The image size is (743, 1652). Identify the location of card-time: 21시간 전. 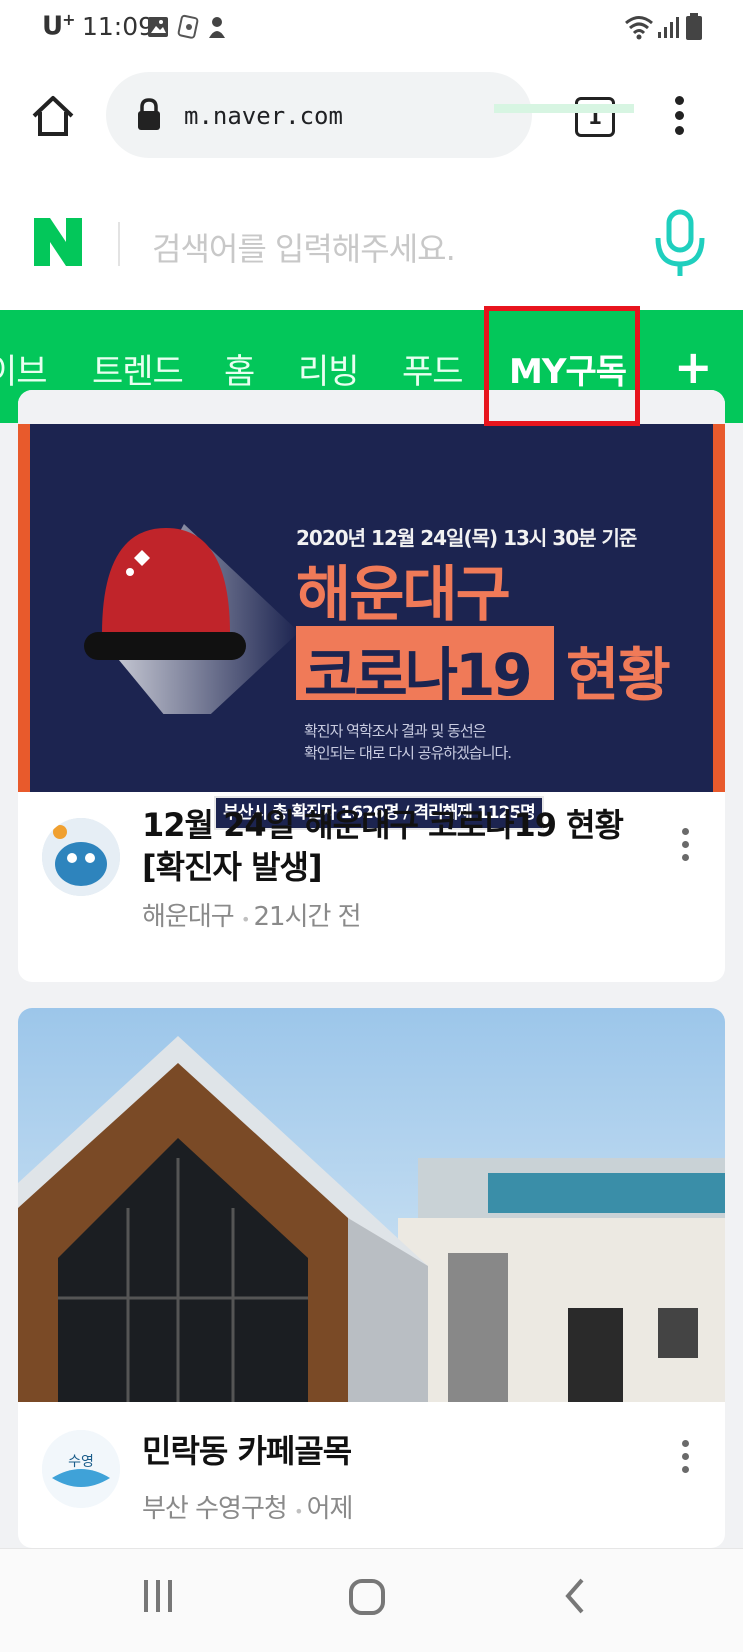
(307, 917).